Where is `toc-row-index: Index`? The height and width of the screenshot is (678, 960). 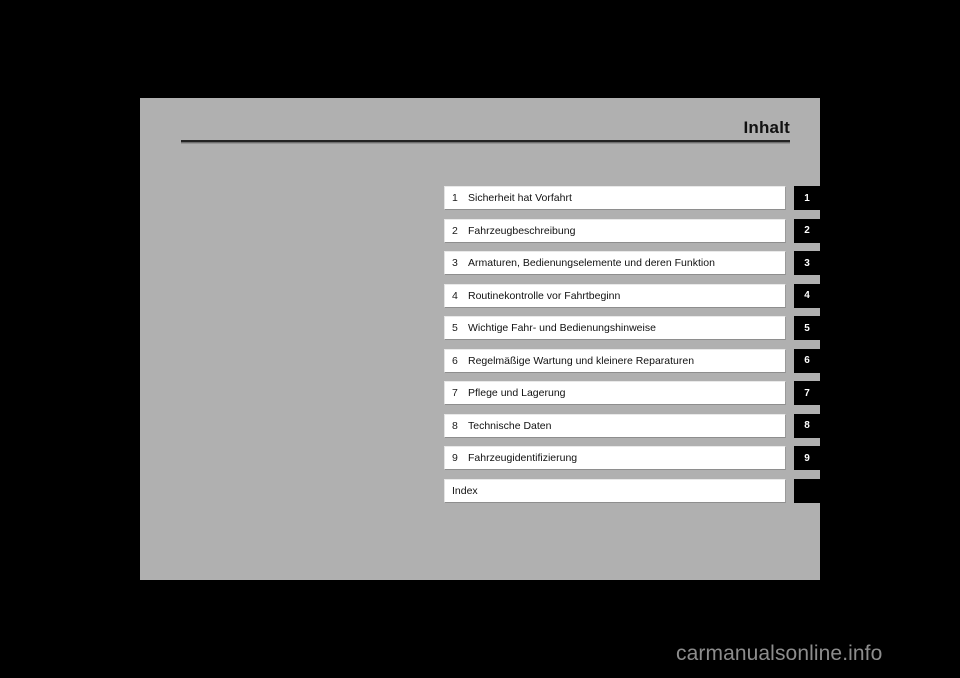 toc-row-index: Index is located at coordinates (632, 490).